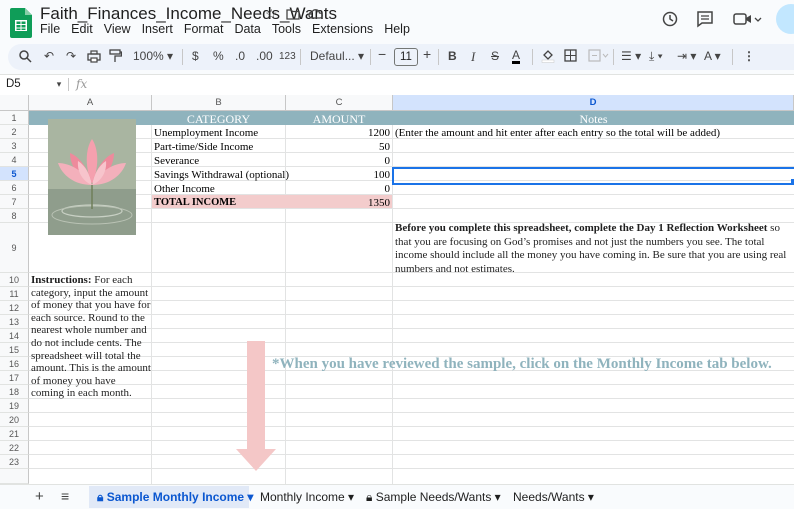  Describe the element at coordinates (287, 56) in the screenshot. I see `more-formats-button: 123` at that location.